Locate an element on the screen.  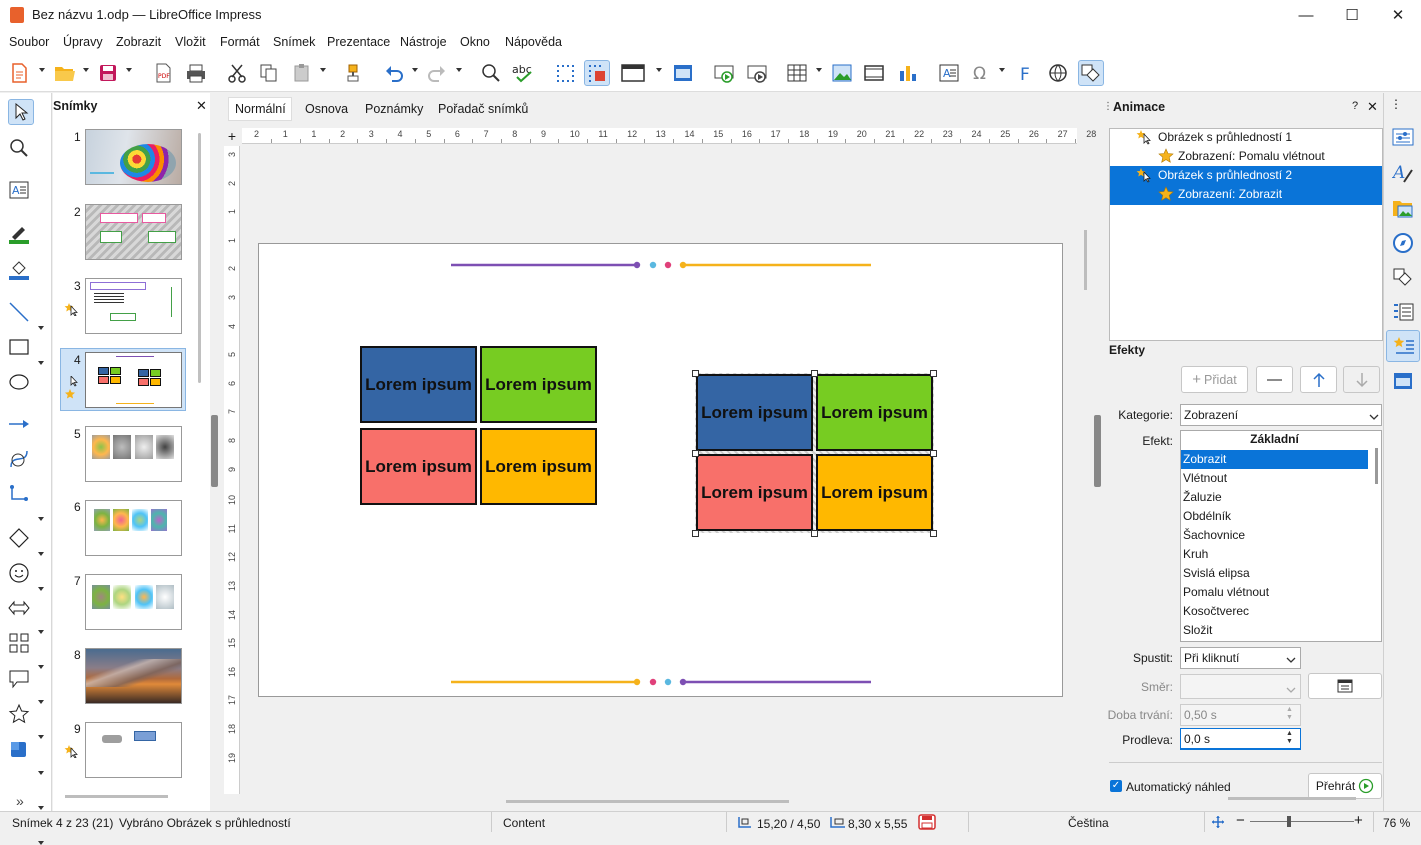
add-effect-button: + Přidat is located at coordinates (1214, 379).